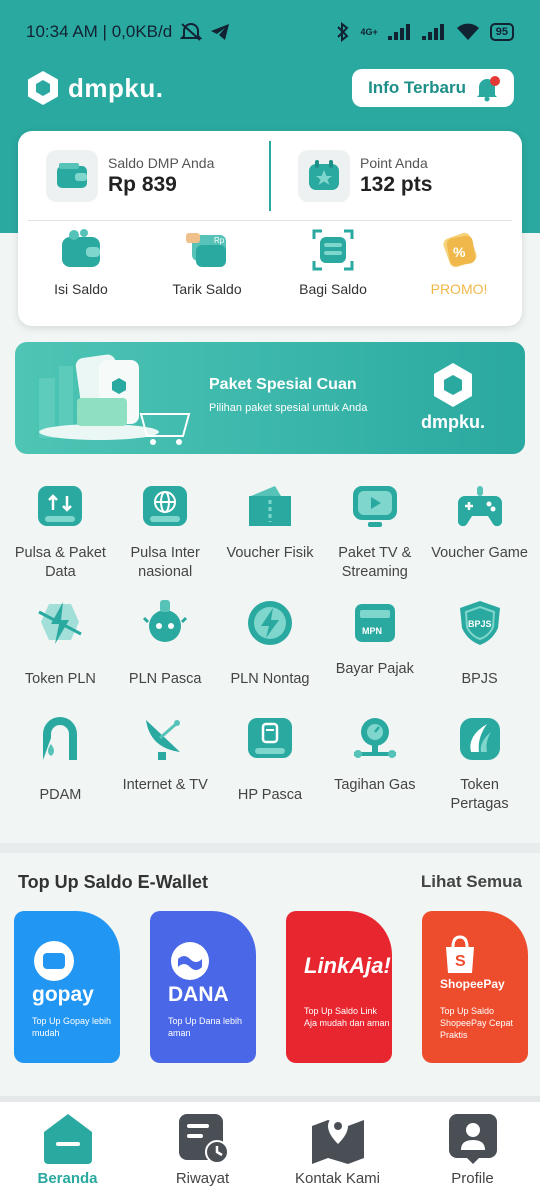 The image size is (540, 1200). Describe the element at coordinates (479, 679) in the screenshot. I see `service-label: BPJS` at that location.